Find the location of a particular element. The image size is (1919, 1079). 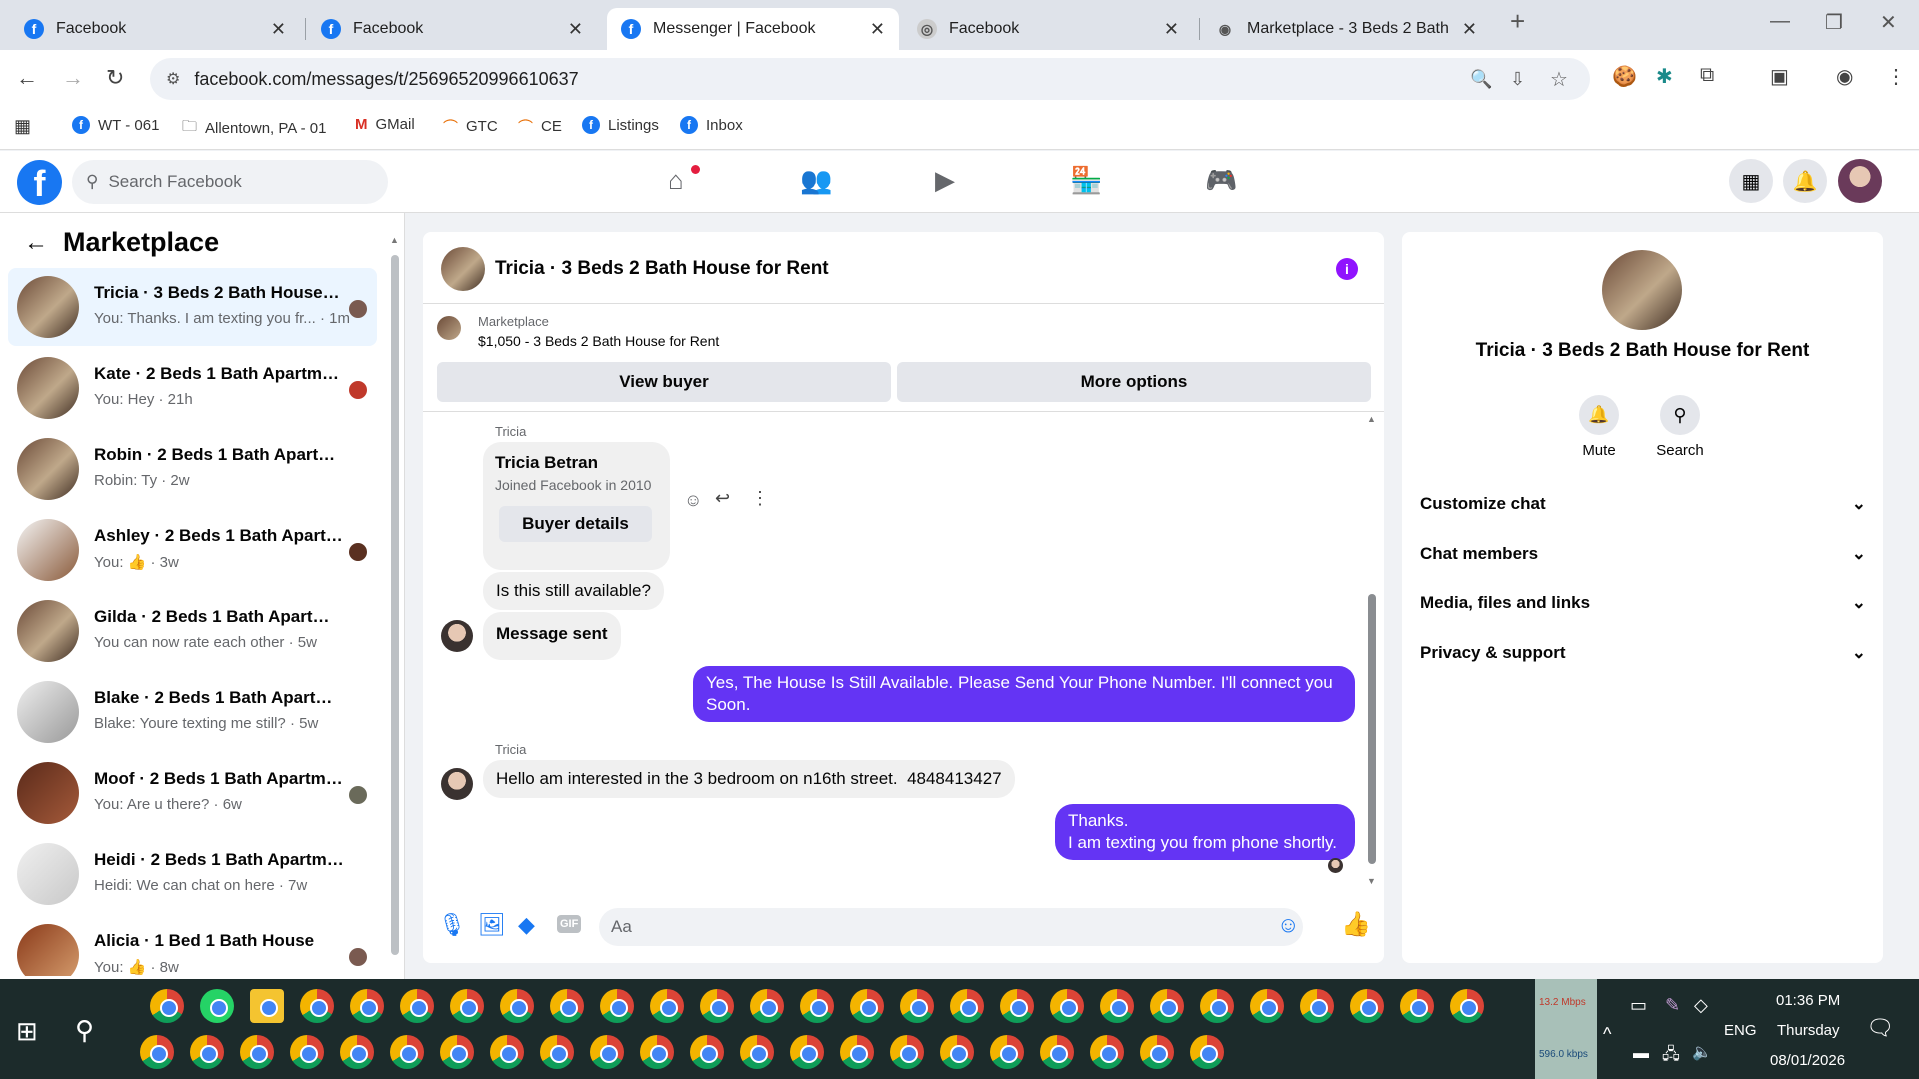

emoji-icon: ☺ is located at coordinates (1288, 925).